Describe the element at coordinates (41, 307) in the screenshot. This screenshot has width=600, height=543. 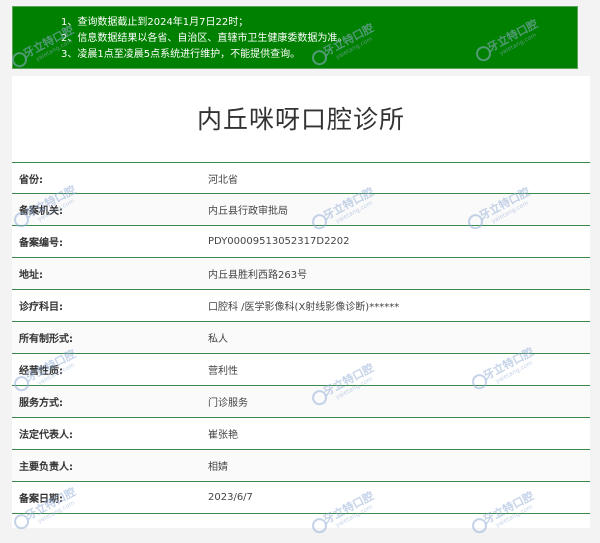
I see `field-label: 诊疗科目:` at that location.